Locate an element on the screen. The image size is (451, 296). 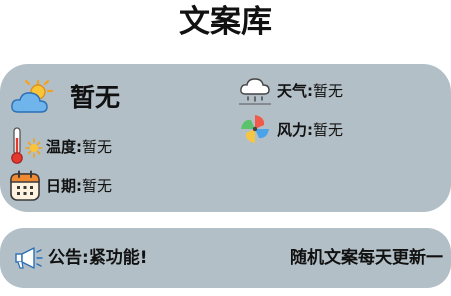
notice-label: 公告 is located at coordinates (65, 258).